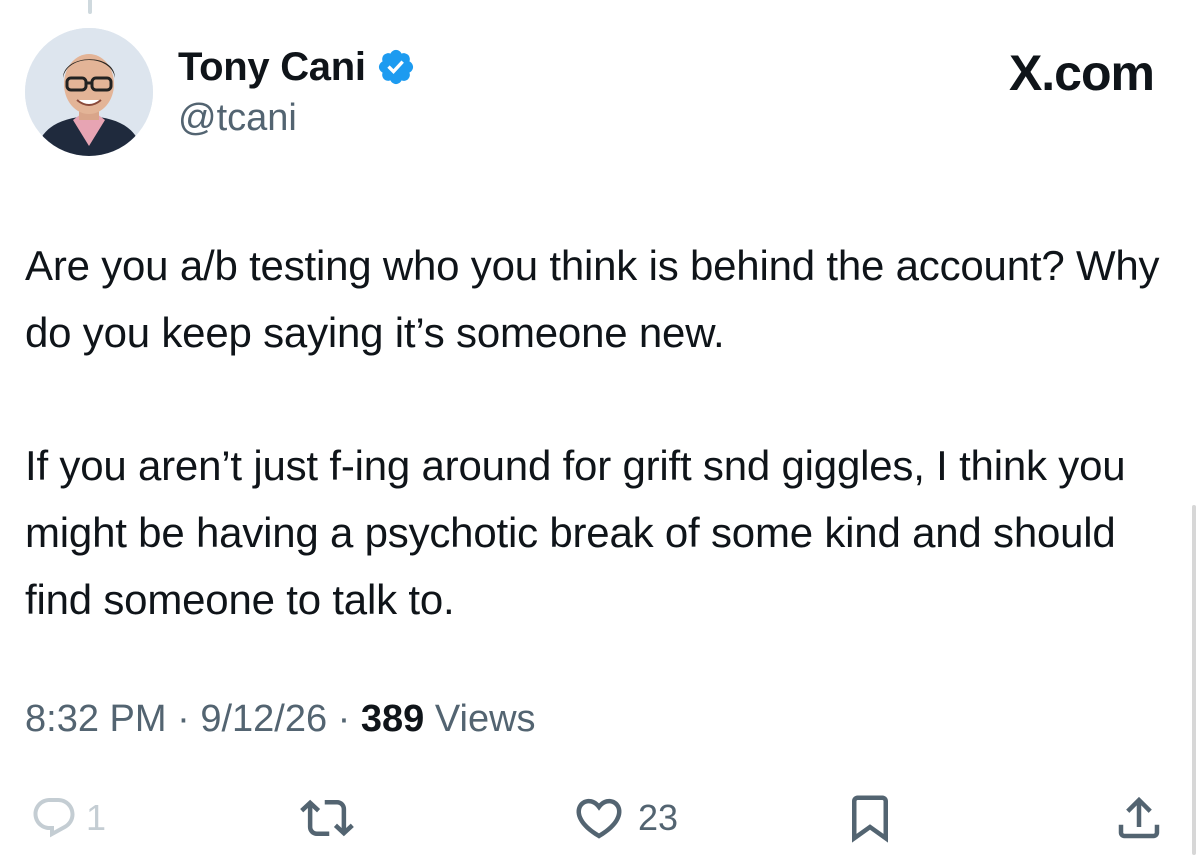  I want to click on like-button: 23, so click(625, 818).